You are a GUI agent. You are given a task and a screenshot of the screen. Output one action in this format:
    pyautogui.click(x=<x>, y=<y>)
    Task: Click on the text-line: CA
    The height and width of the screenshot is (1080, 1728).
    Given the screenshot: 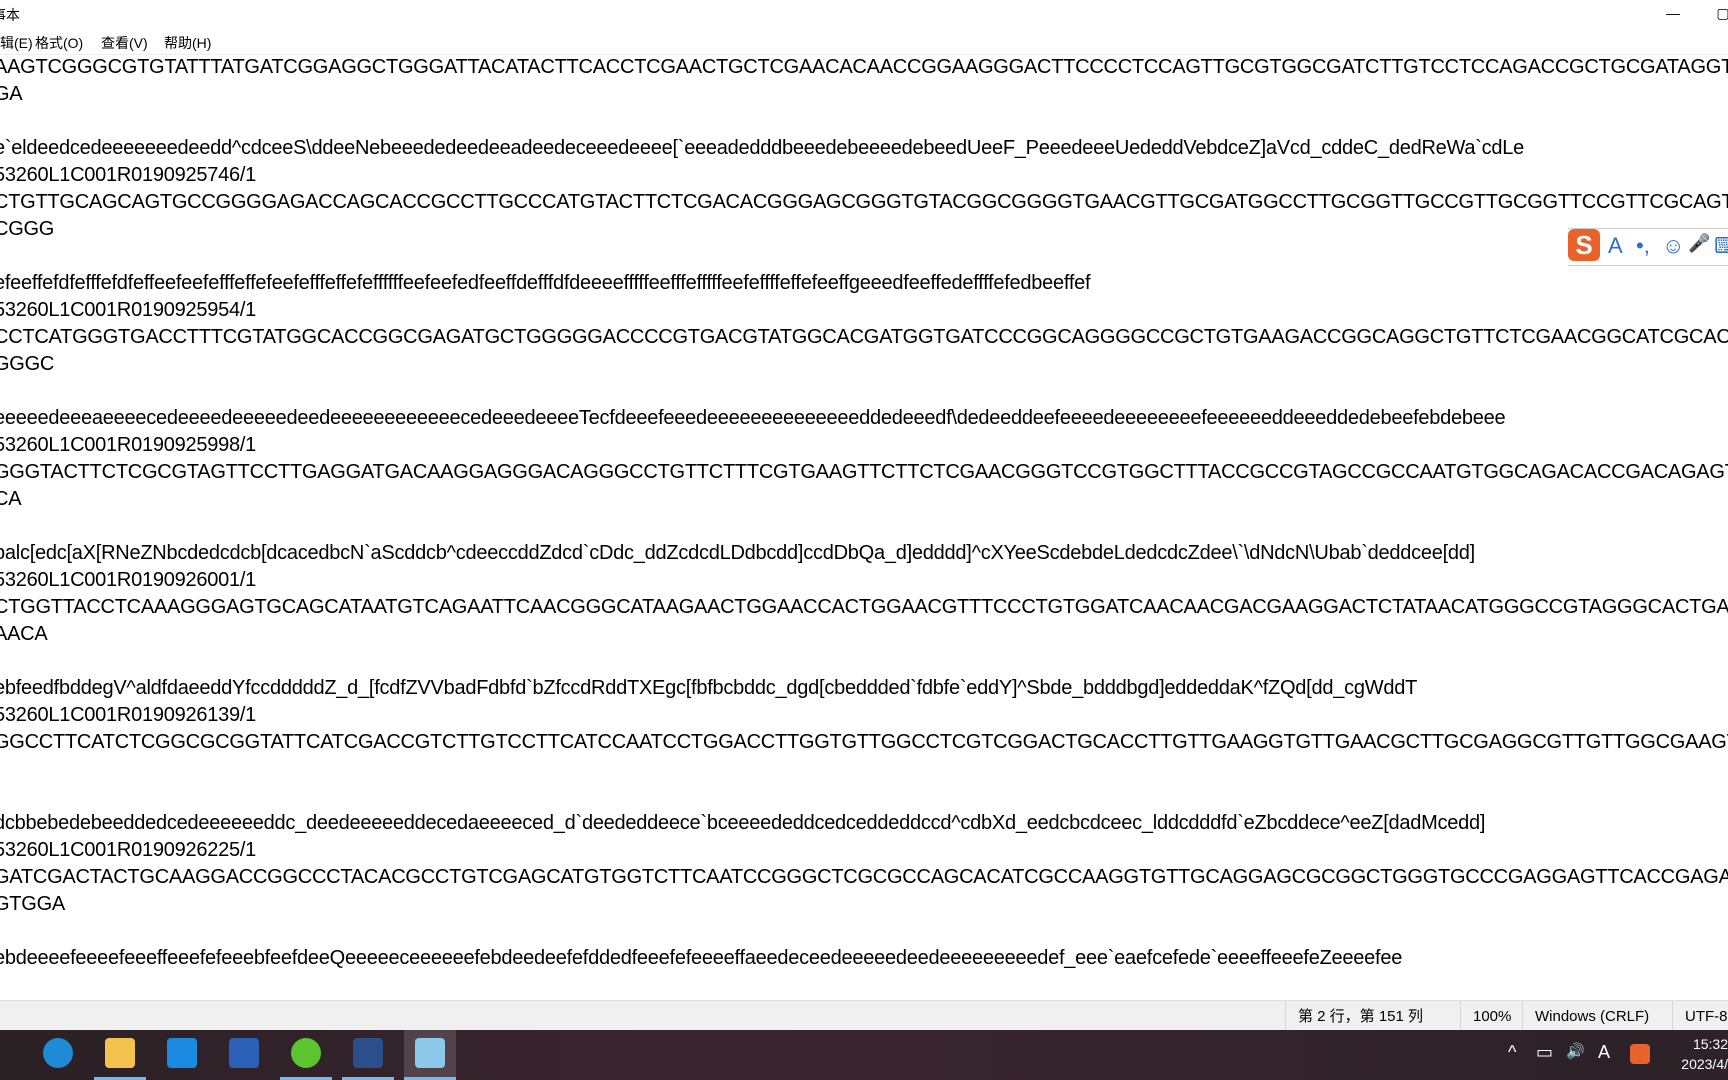 What is the action you would take?
    pyautogui.click(x=11, y=499)
    